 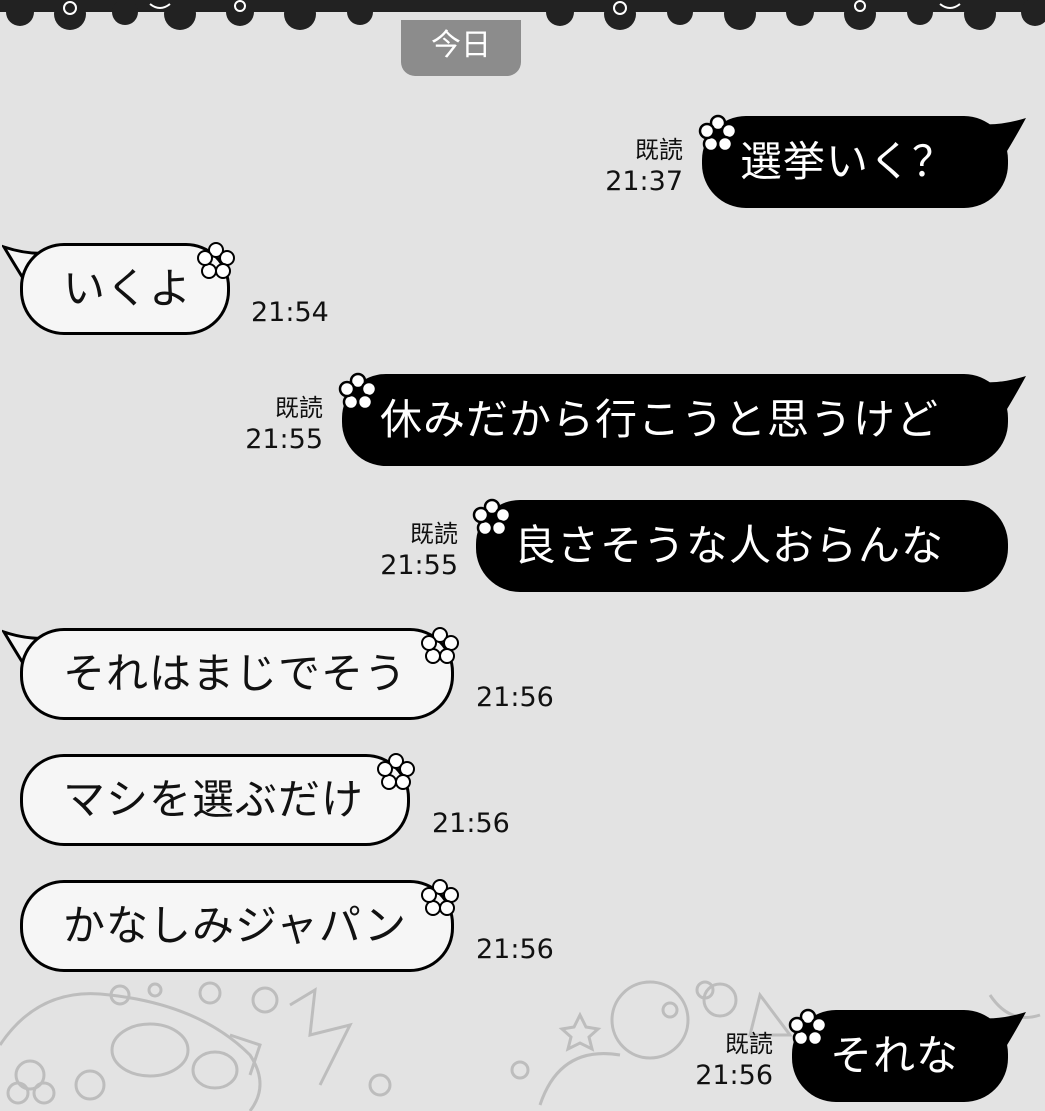 I want to click on message-text: かなしみジャパン, so click(x=235, y=925).